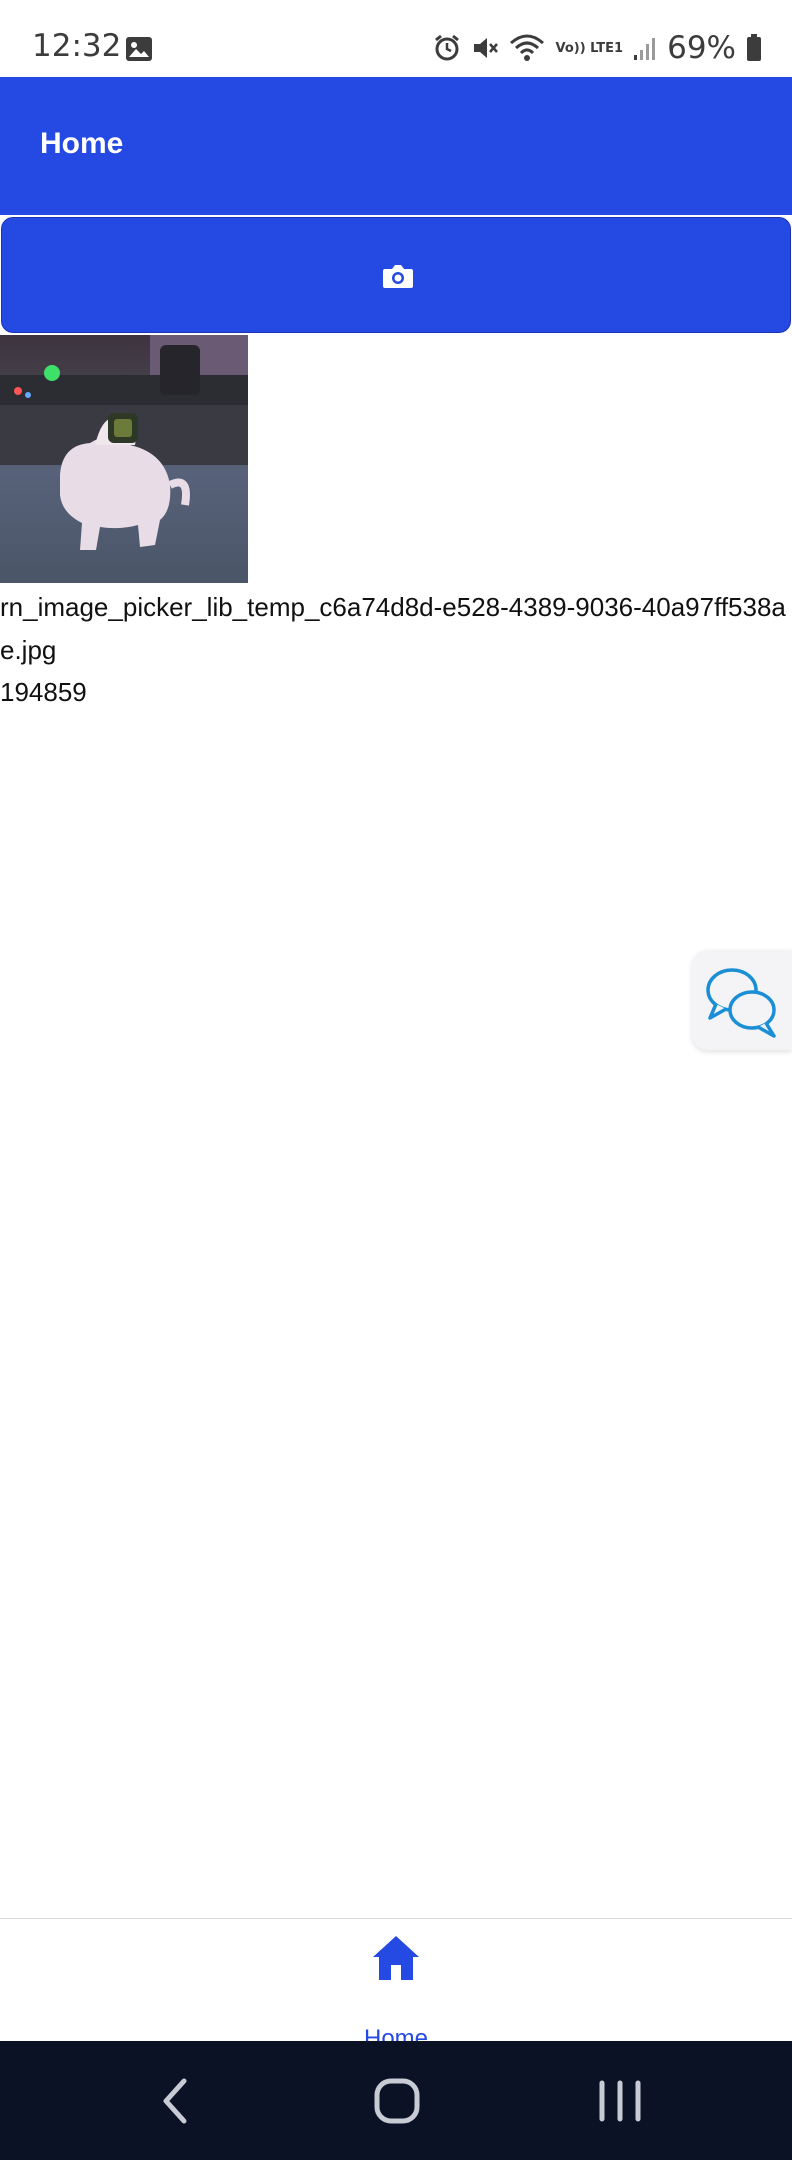 Image resolution: width=792 pixels, height=2160 pixels. Describe the element at coordinates (396, 146) in the screenshot. I see `app-header: Home` at that location.